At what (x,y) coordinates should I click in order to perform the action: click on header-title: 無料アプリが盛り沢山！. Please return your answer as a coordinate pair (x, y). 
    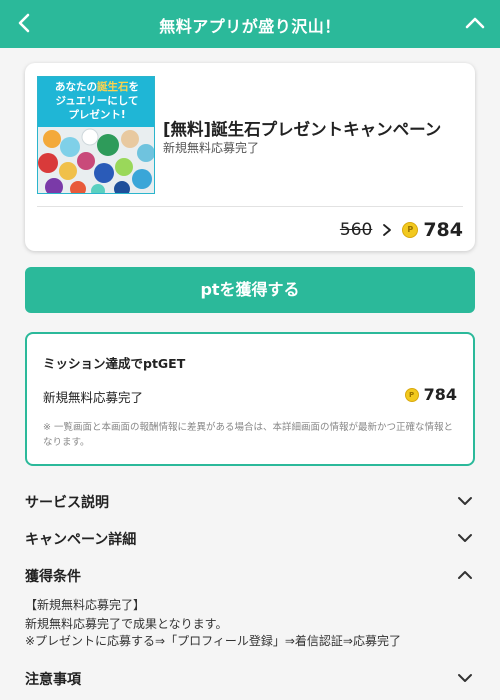
    Looking at the image, I should click on (250, 26).